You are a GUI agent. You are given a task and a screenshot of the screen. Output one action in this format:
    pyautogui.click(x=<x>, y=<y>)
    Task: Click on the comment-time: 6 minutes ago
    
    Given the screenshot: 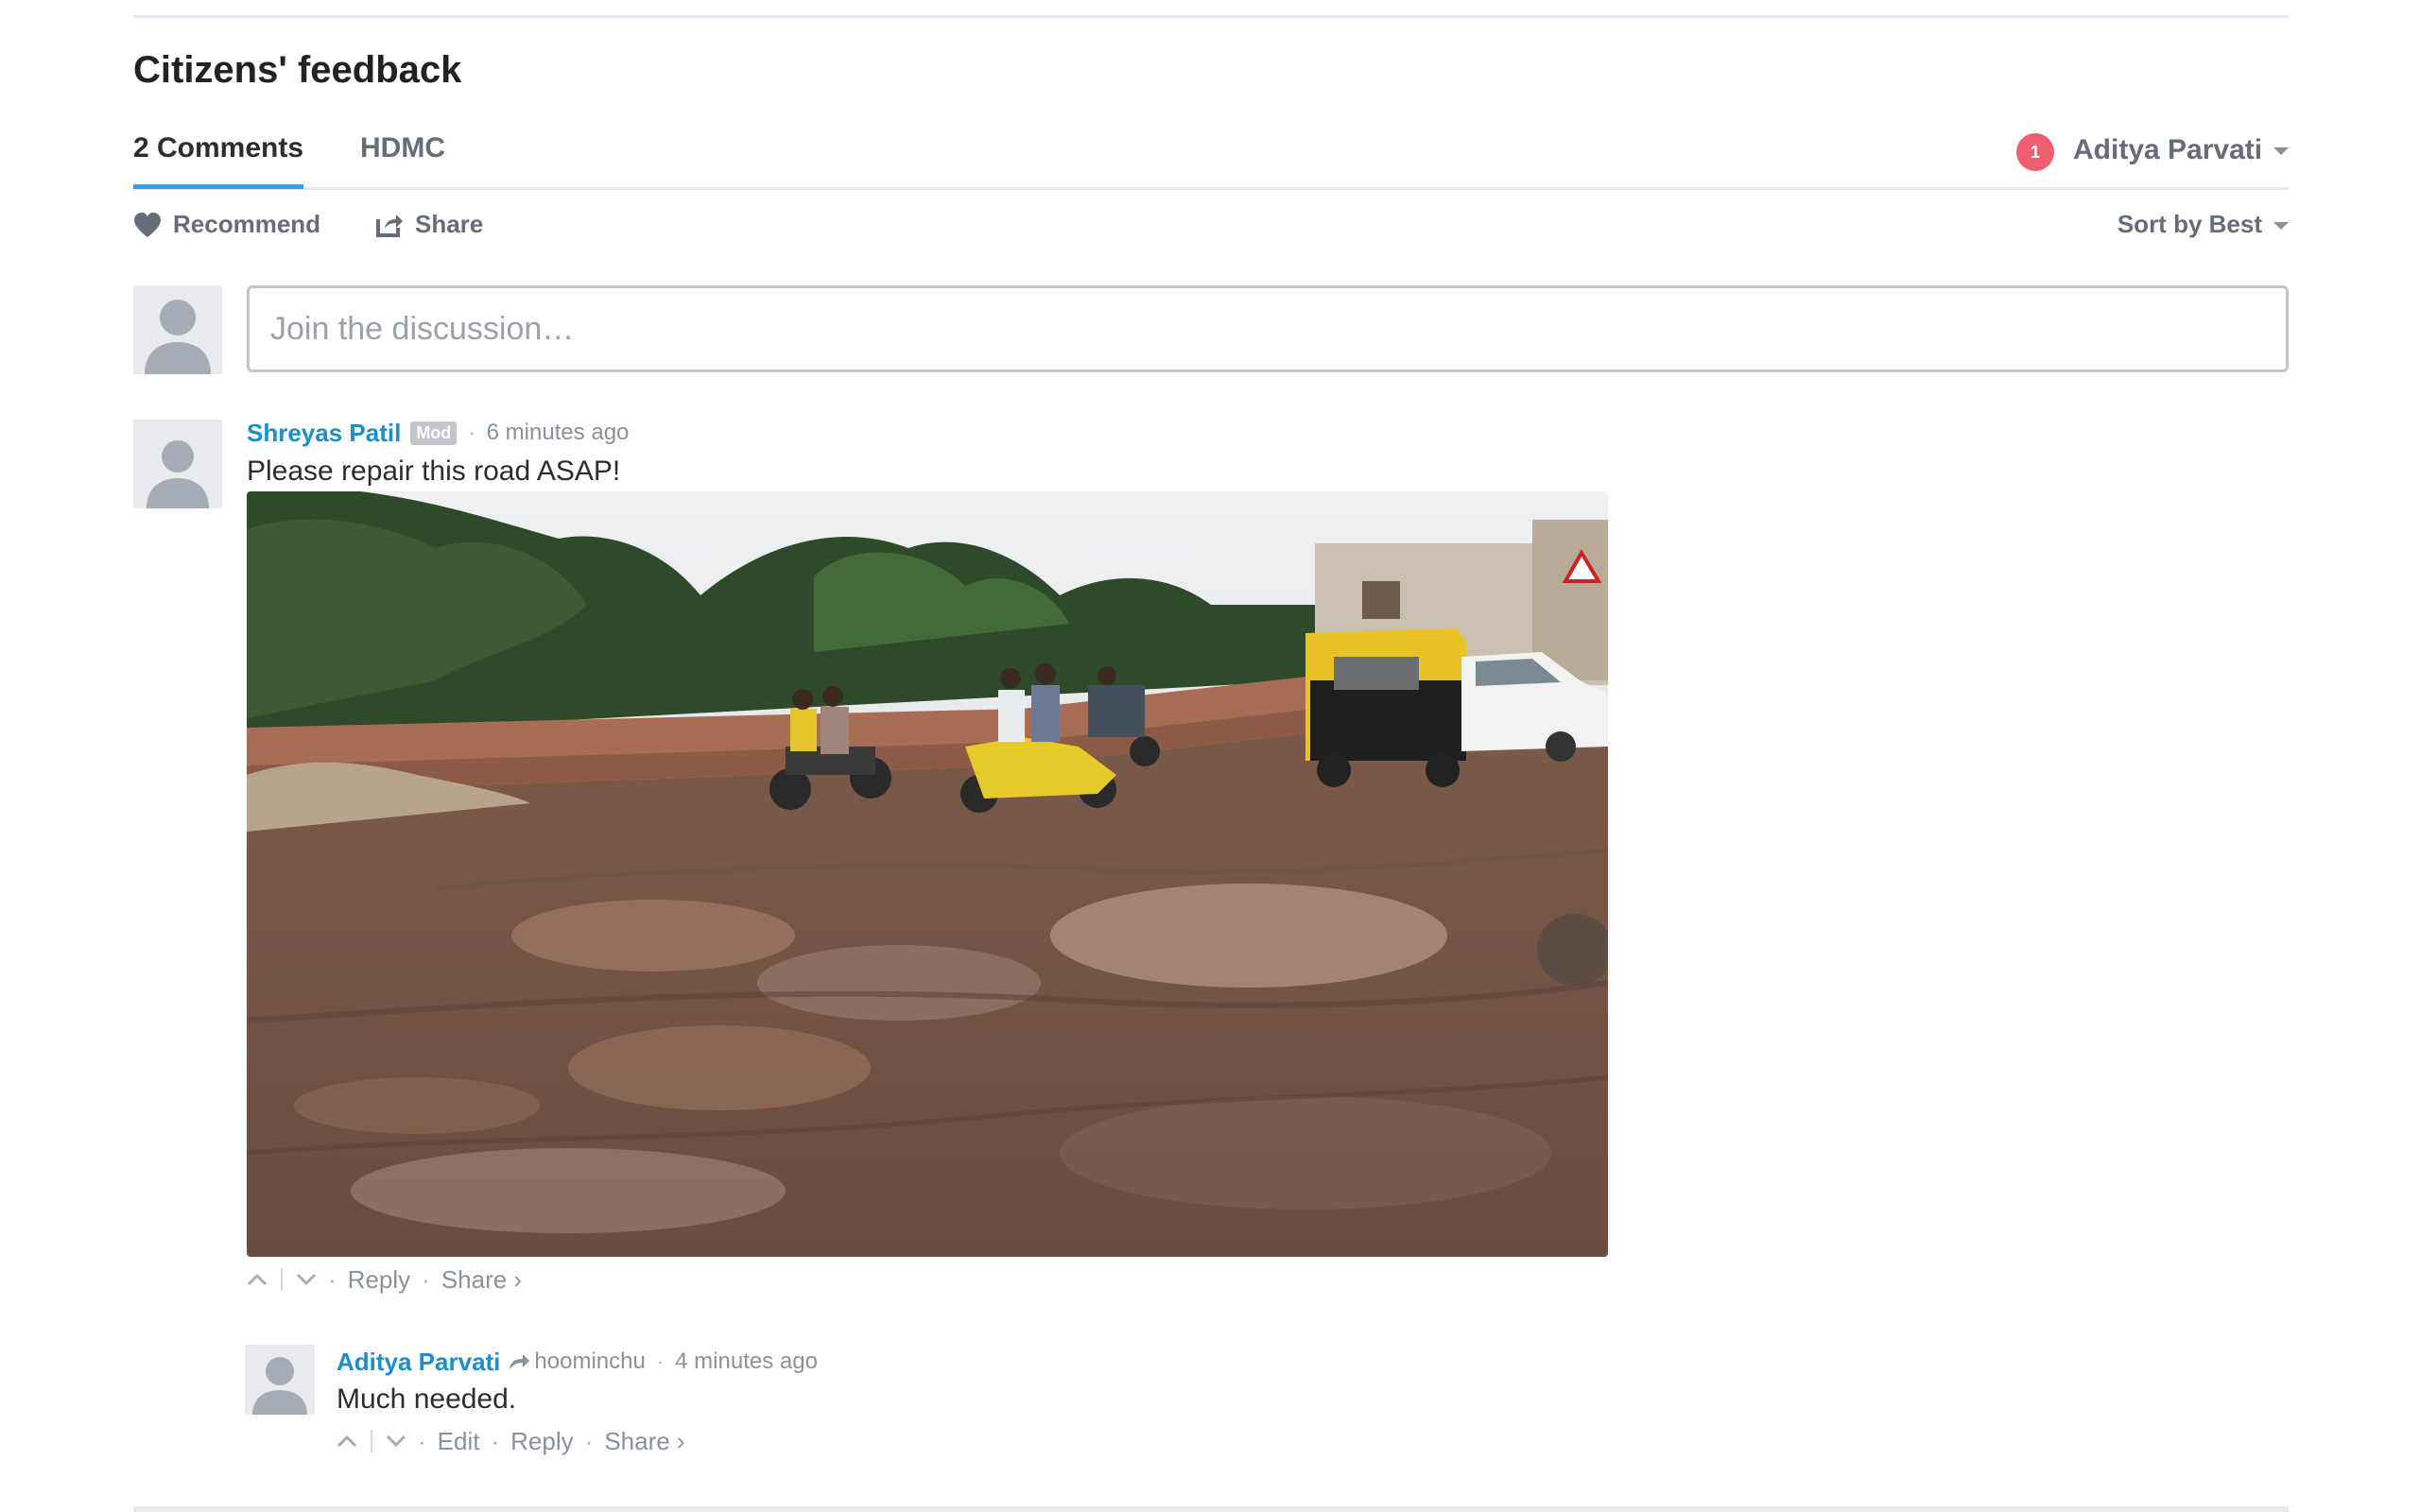 What is the action you would take?
    pyautogui.click(x=558, y=433)
    